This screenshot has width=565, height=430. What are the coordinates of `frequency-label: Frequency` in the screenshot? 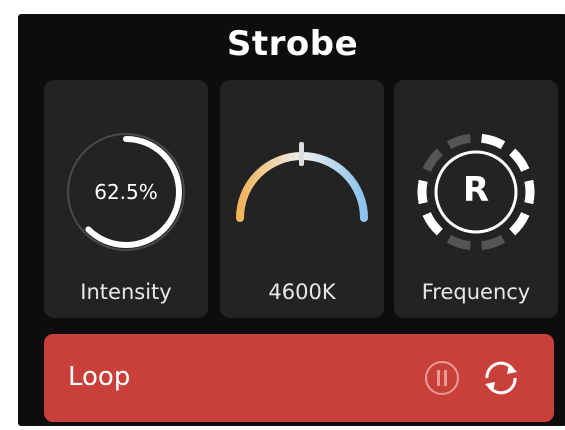 It's located at (476, 292).